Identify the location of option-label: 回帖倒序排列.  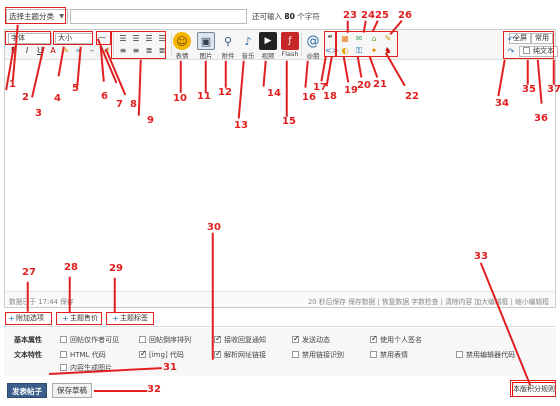
(170, 340).